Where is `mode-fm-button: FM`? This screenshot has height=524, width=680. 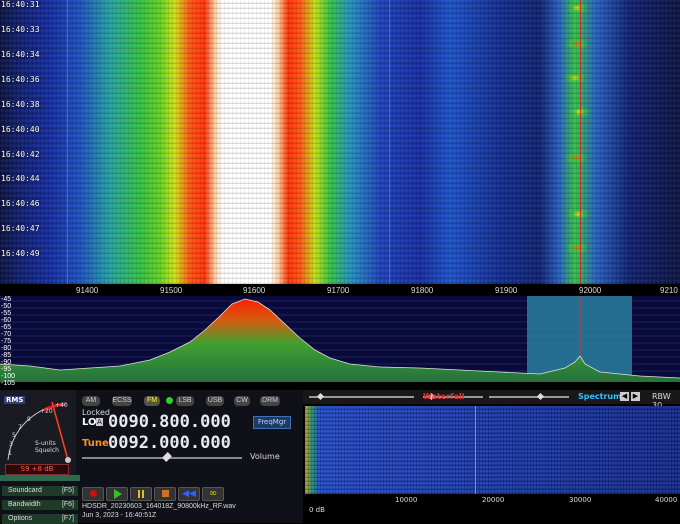
mode-fm-button: FM is located at coordinates (152, 401).